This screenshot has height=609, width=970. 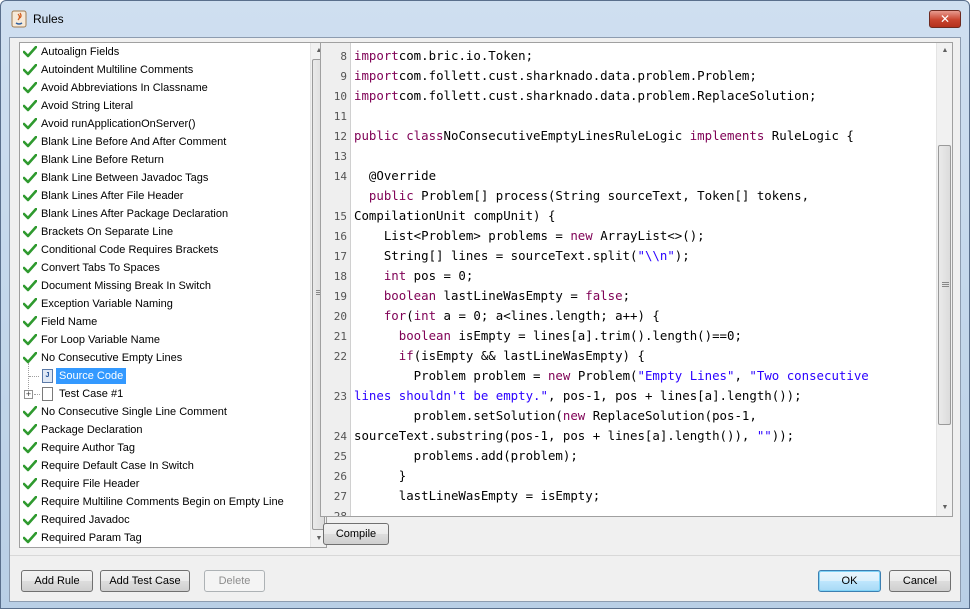 I want to click on code-keyword: public, so click(x=384, y=195).